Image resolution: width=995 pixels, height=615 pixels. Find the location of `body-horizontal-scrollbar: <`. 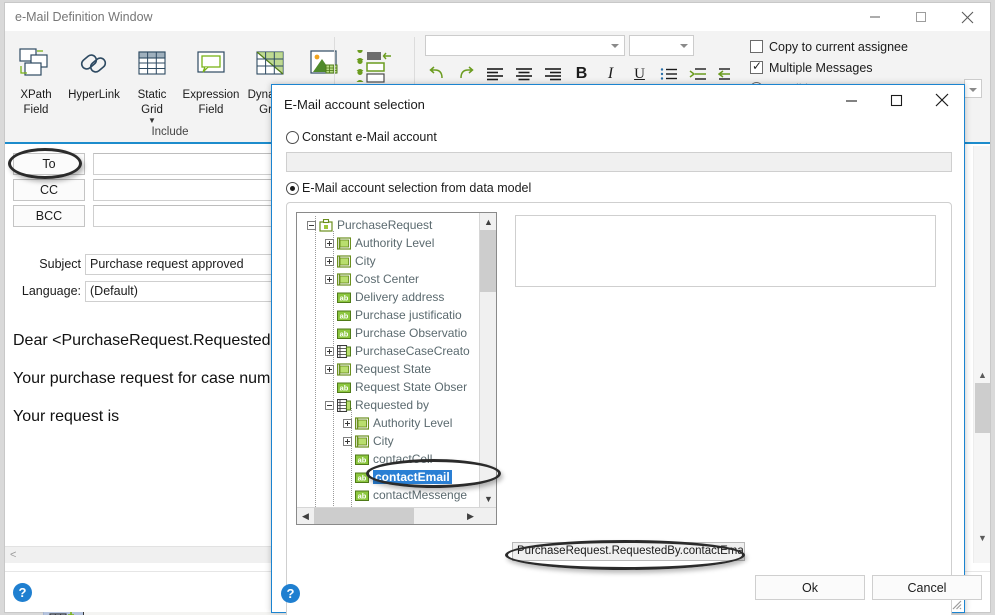

body-horizontal-scrollbar: < is located at coordinates (140, 554).